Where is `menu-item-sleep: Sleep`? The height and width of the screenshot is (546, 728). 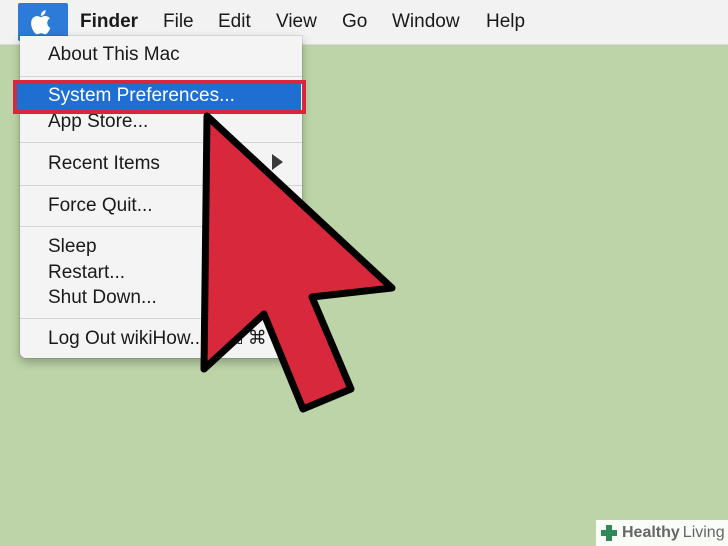 menu-item-sleep: Sleep is located at coordinates (72, 247).